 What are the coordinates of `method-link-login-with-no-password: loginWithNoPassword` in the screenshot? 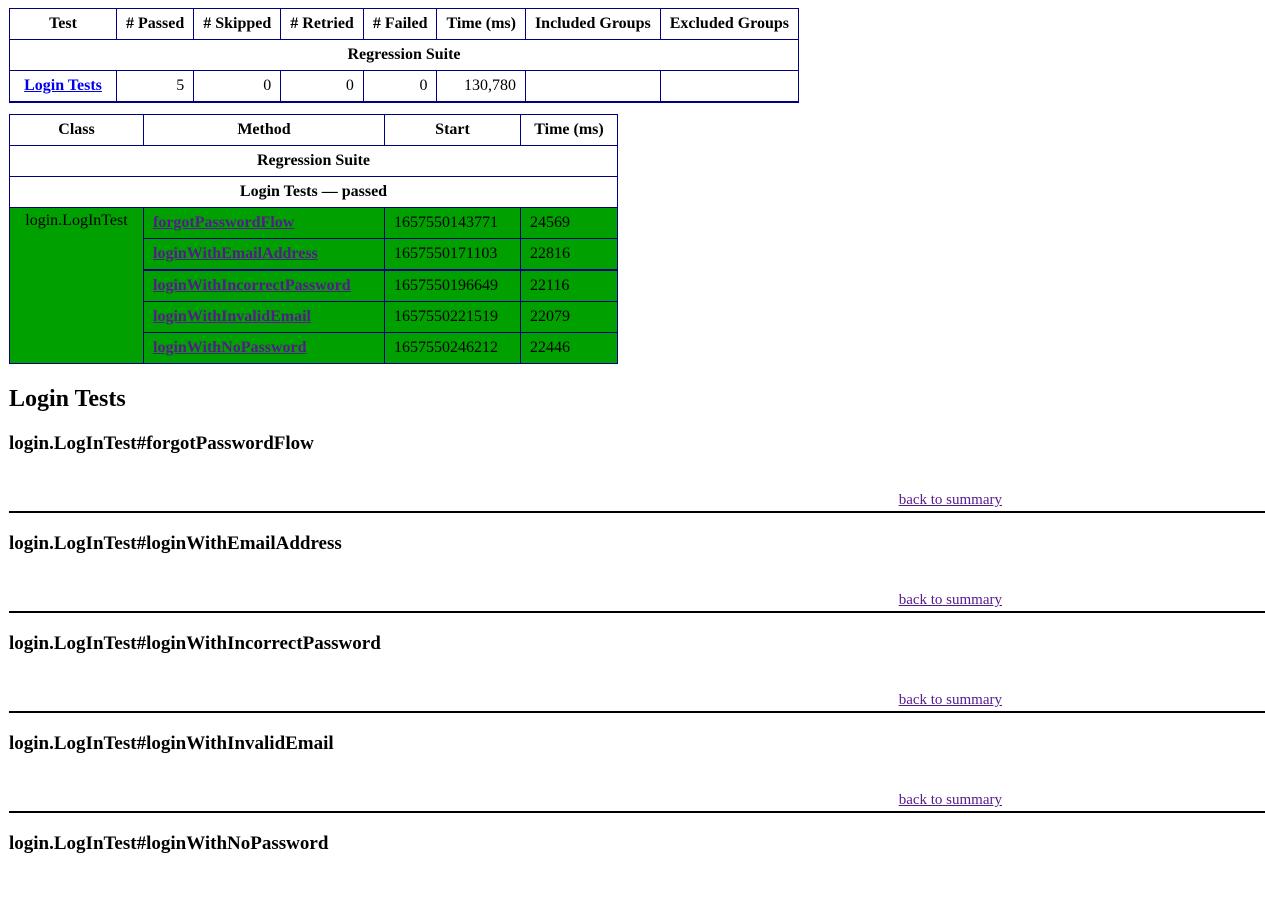 It's located at (230, 347).